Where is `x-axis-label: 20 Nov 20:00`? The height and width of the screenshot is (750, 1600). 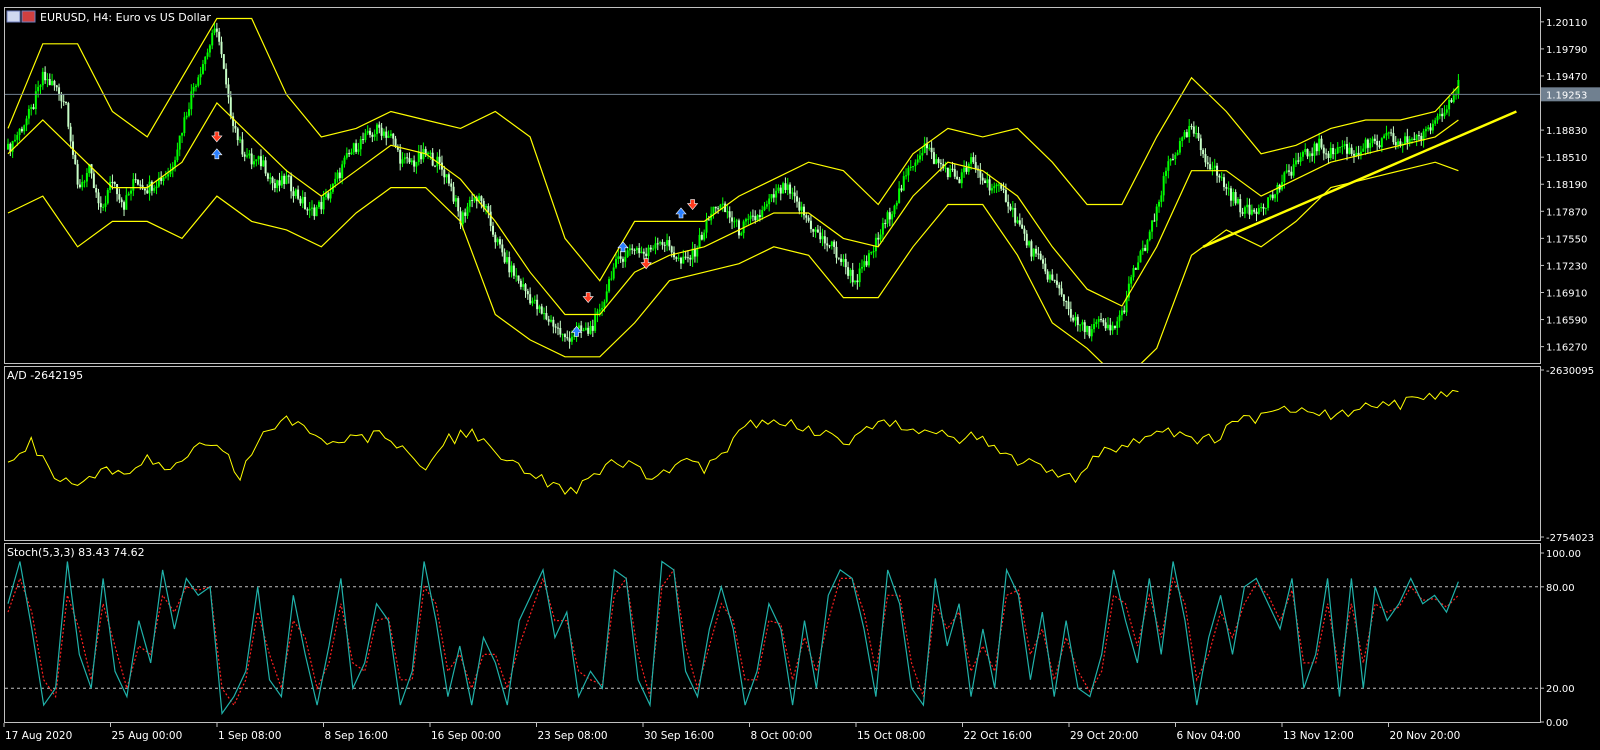
x-axis-label: 20 Nov 20:00 is located at coordinates (1425, 736).